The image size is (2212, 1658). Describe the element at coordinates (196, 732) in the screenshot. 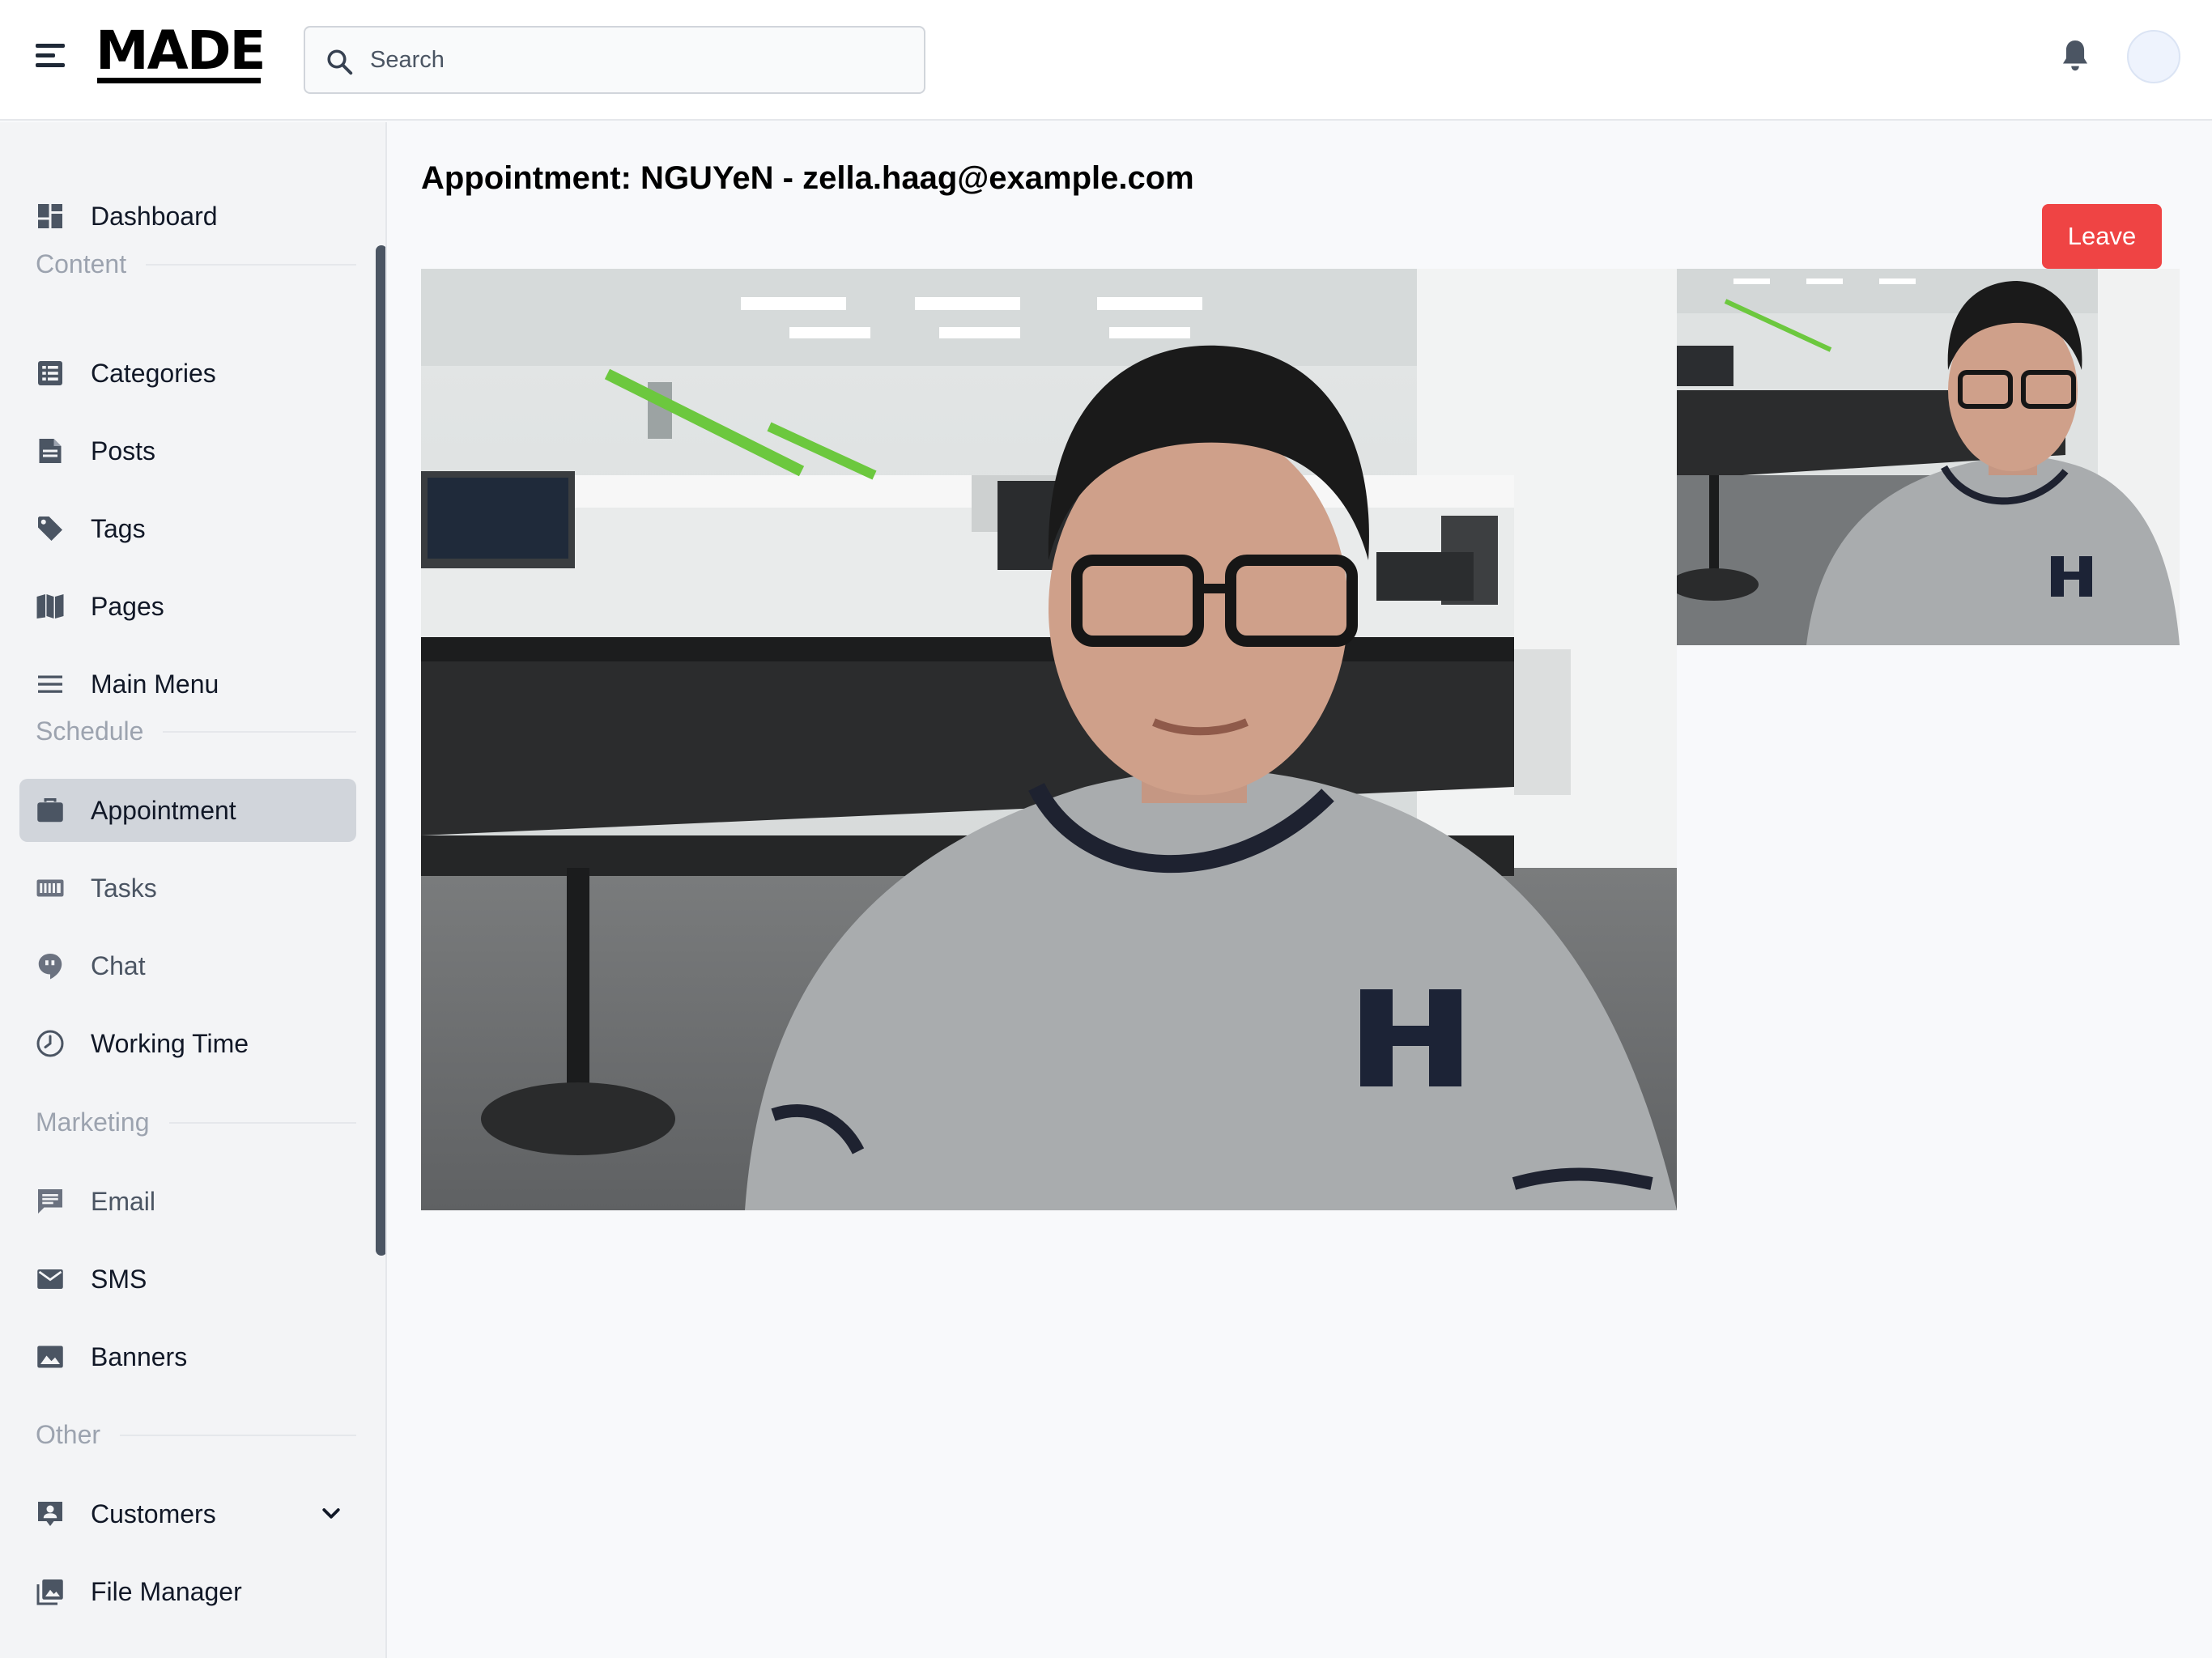

I see `section-schedule: Schedule` at that location.